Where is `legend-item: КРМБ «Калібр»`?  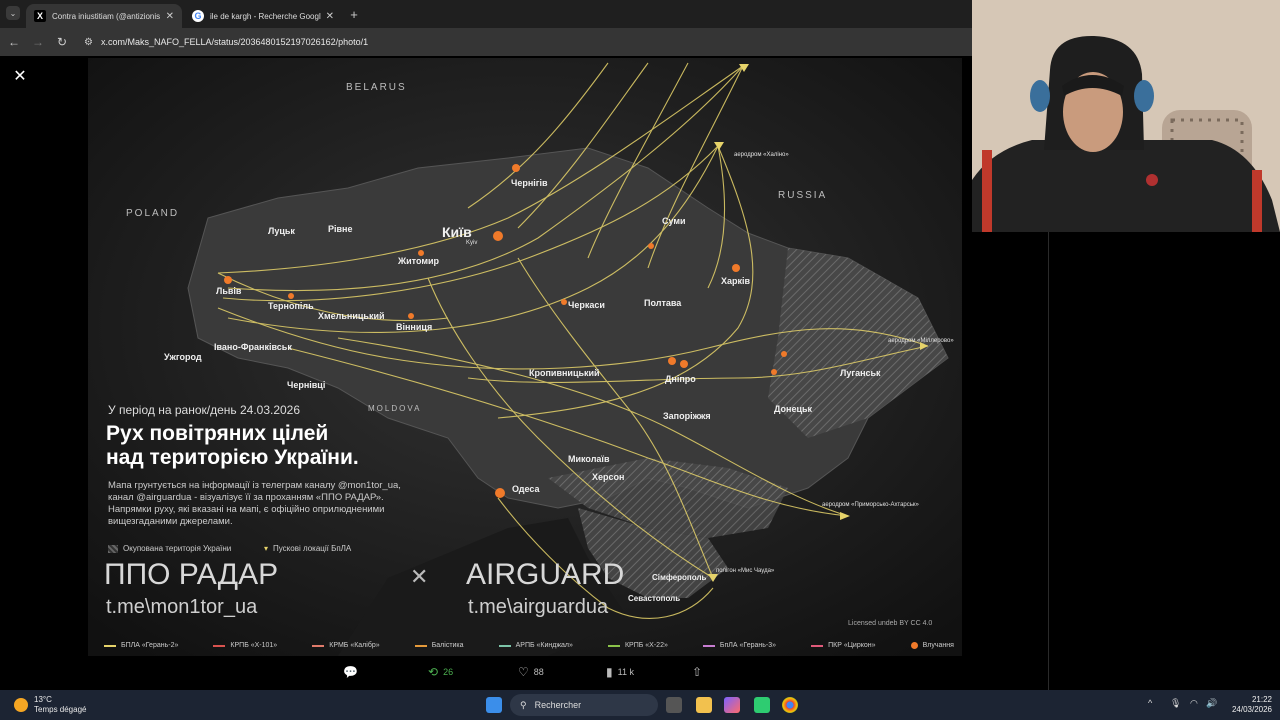 legend-item: КРМБ «Калібр» is located at coordinates (346, 645).